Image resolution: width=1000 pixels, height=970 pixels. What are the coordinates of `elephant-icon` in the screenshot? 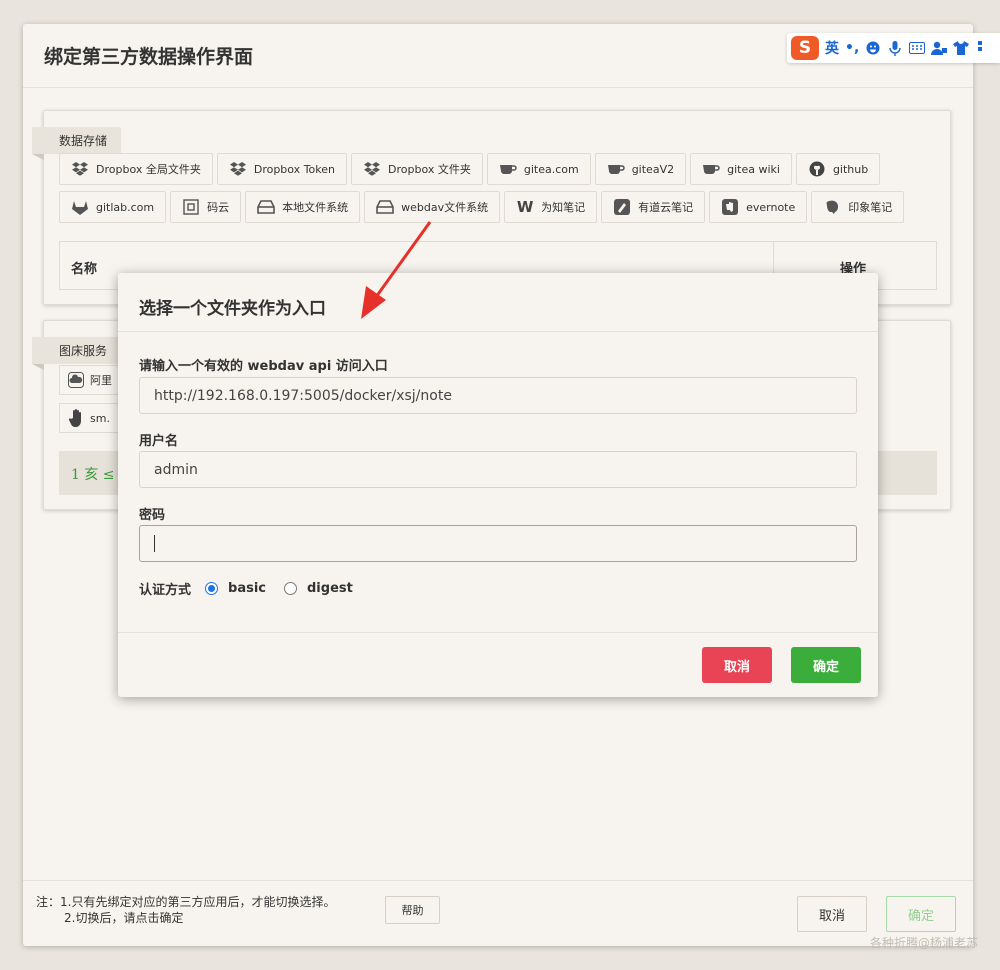 It's located at (832, 207).